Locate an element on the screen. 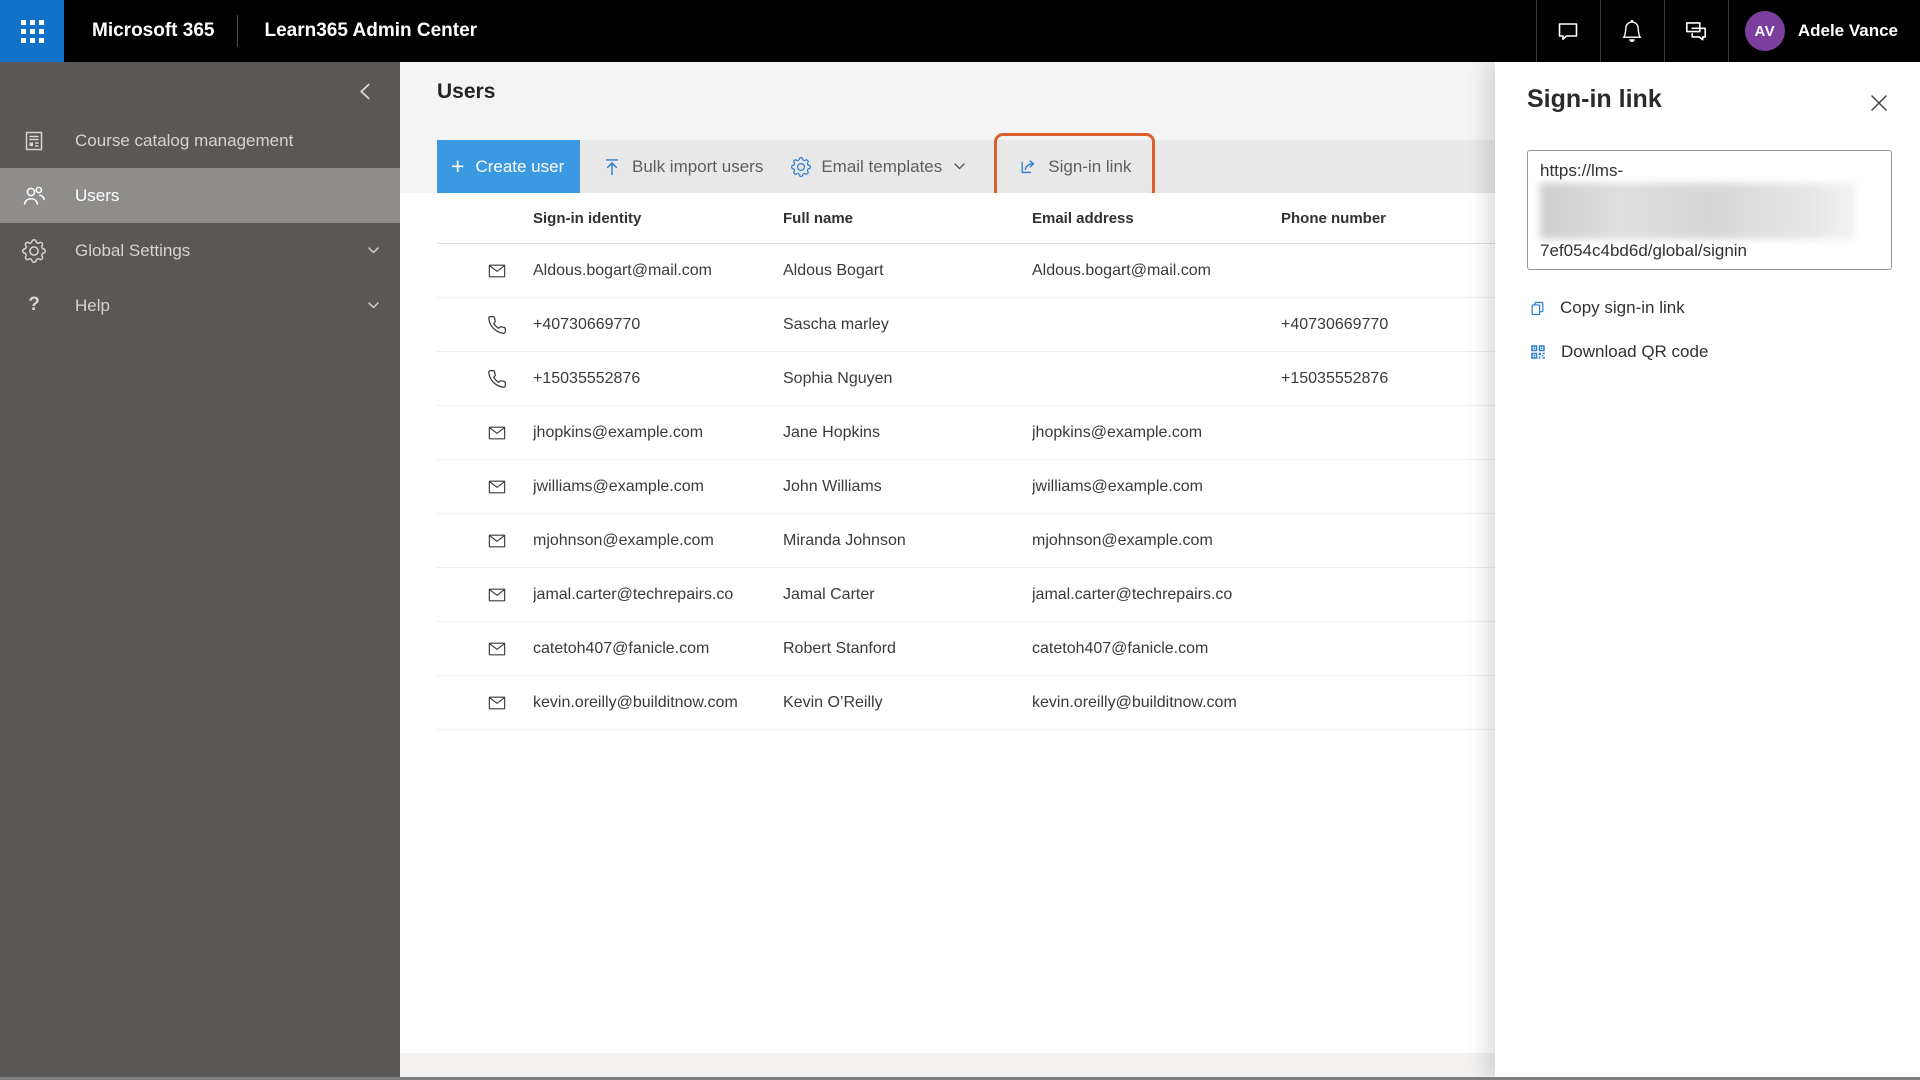 The image size is (1920, 1080). topbar-divider is located at coordinates (238, 31).